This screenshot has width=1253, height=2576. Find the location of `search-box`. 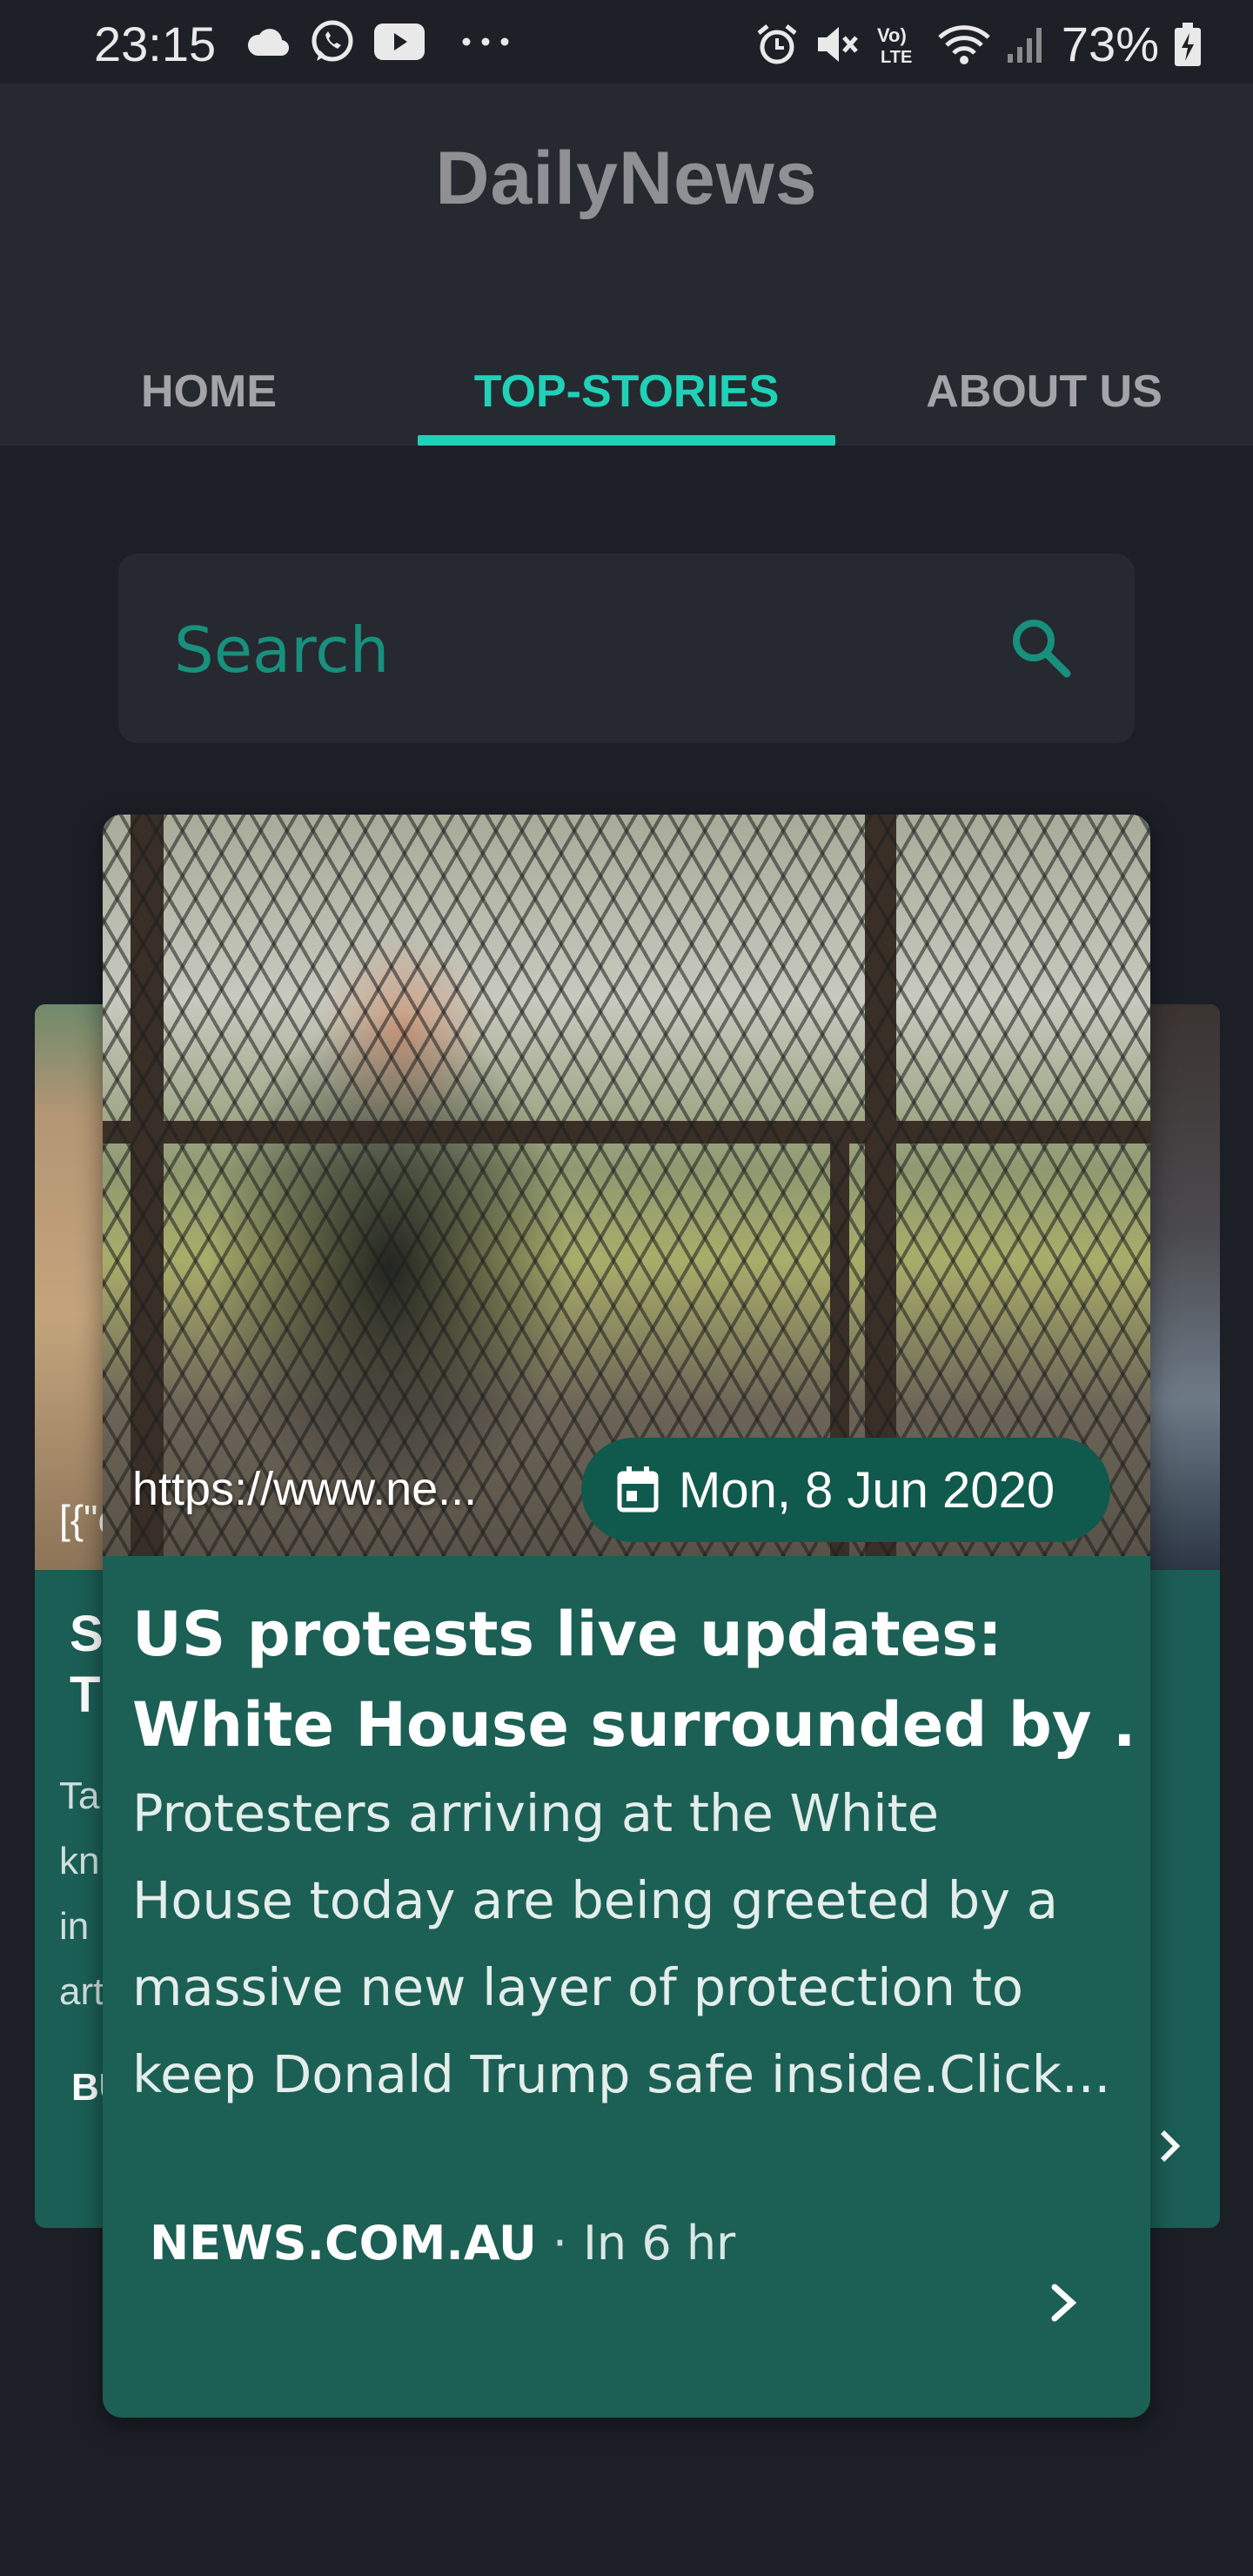

search-box is located at coordinates (626, 648).